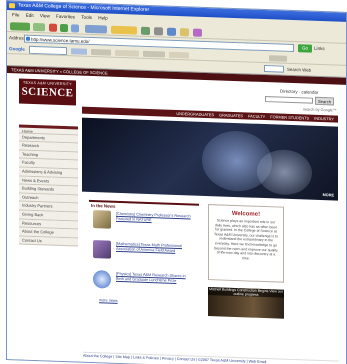  I want to click on autofill-icon, so click(179, 55).